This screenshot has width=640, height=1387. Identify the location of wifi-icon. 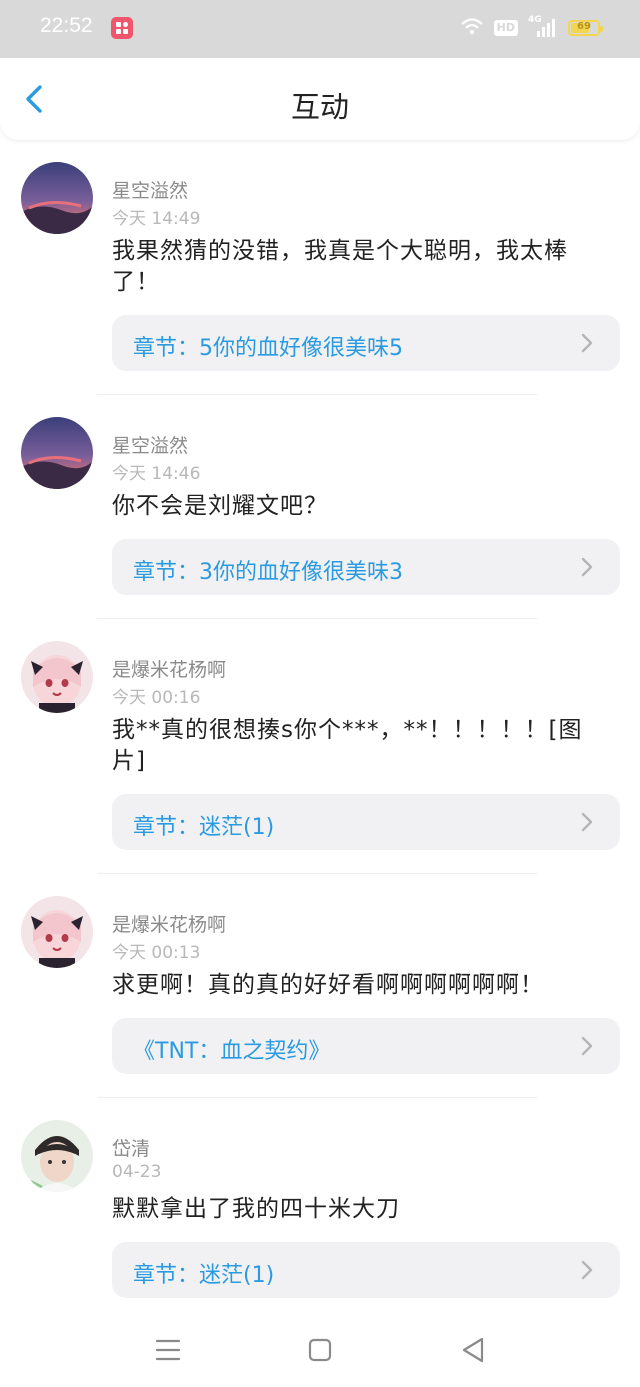
(472, 28).